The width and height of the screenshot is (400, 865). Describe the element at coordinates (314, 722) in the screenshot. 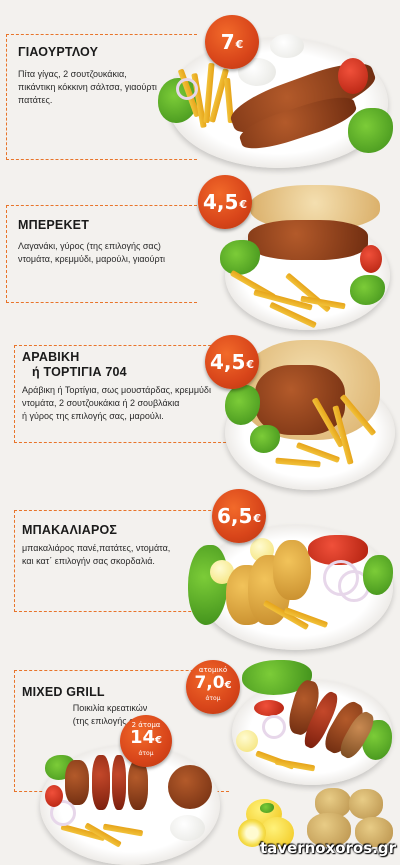

I see `dish-image-single` at that location.